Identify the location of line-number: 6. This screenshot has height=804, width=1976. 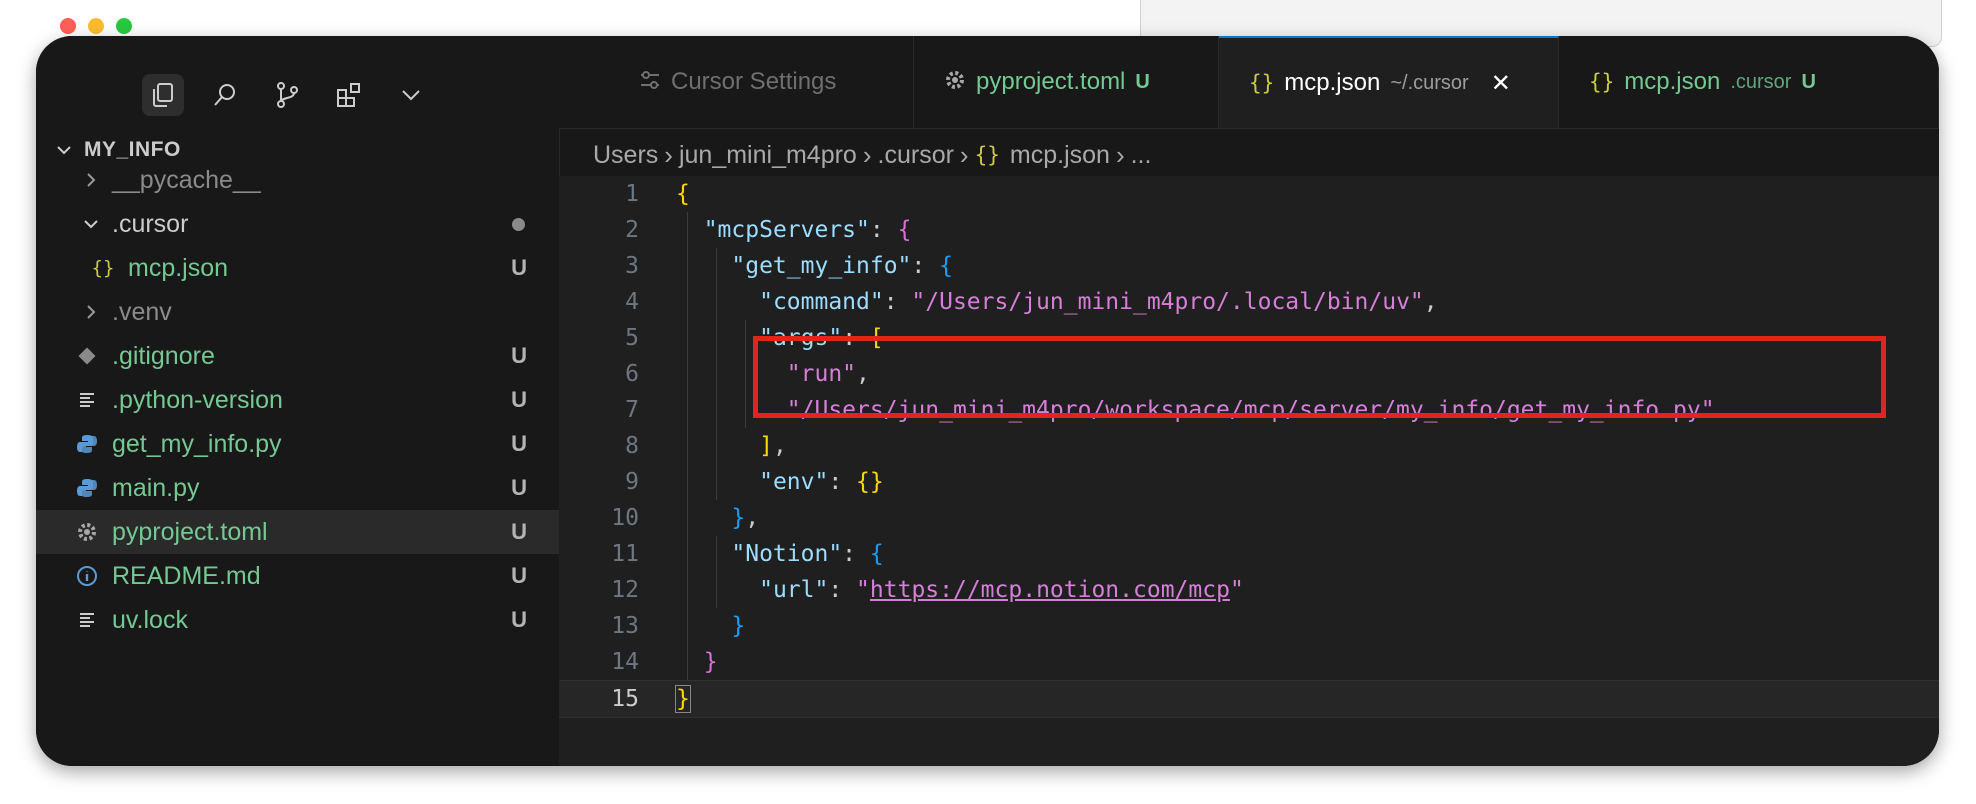
(632, 374).